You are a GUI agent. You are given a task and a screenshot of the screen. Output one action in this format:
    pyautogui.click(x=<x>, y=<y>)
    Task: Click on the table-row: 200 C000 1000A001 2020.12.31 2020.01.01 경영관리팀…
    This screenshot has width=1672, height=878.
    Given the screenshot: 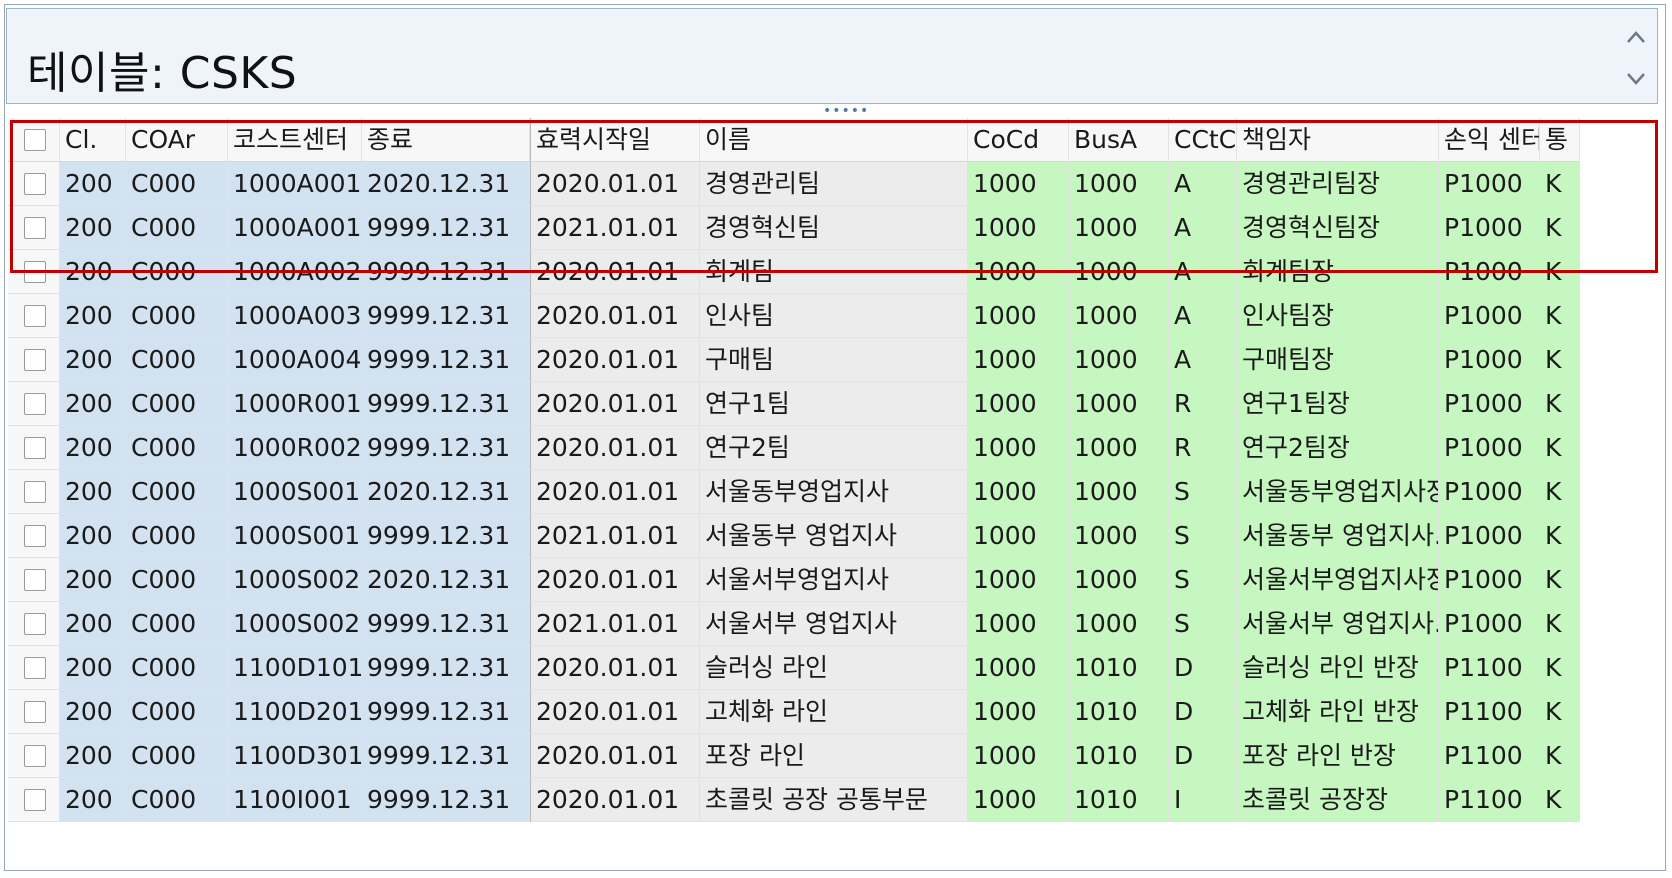 What is the action you would take?
    pyautogui.click(x=839, y=184)
    